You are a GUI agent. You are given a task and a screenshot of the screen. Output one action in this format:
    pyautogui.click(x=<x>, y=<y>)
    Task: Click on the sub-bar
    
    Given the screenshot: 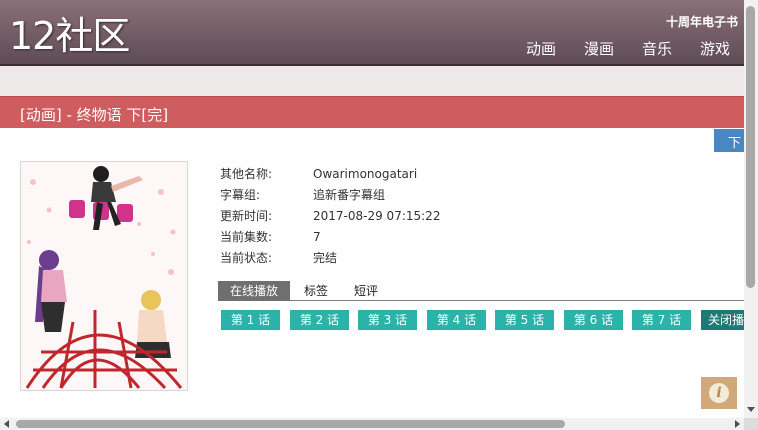 What is the action you would take?
    pyautogui.click(x=372, y=81)
    